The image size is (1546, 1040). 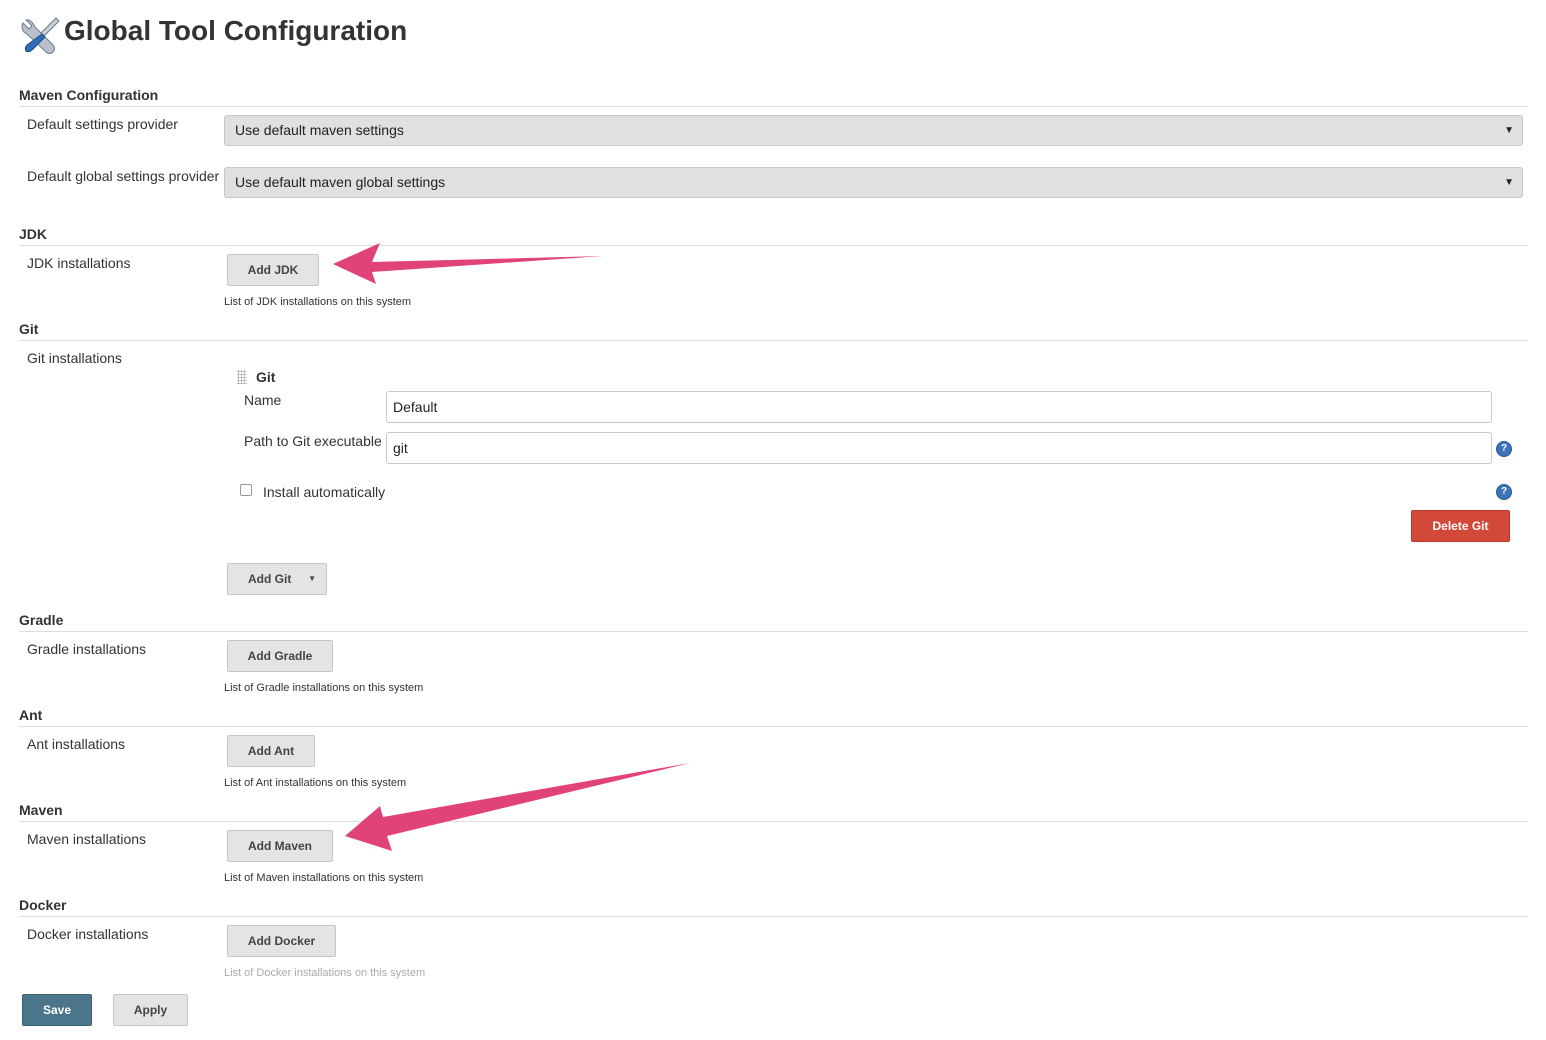 I want to click on default-settings-label: Default settings provider, so click(x=102, y=124).